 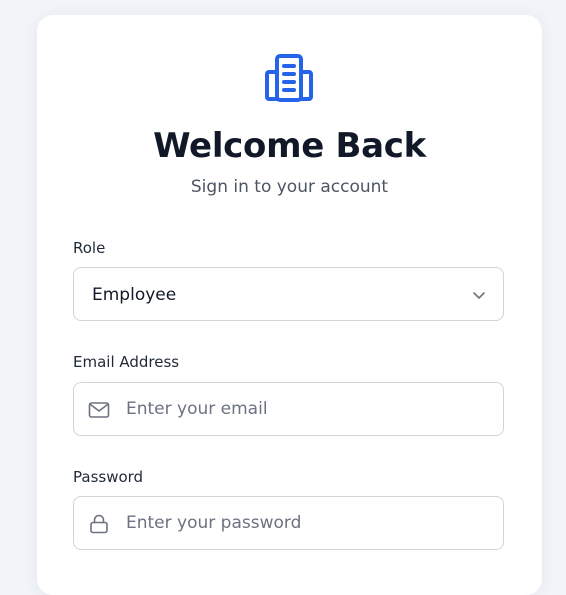 What do you see at coordinates (289, 78) in the screenshot?
I see `building-icon` at bounding box center [289, 78].